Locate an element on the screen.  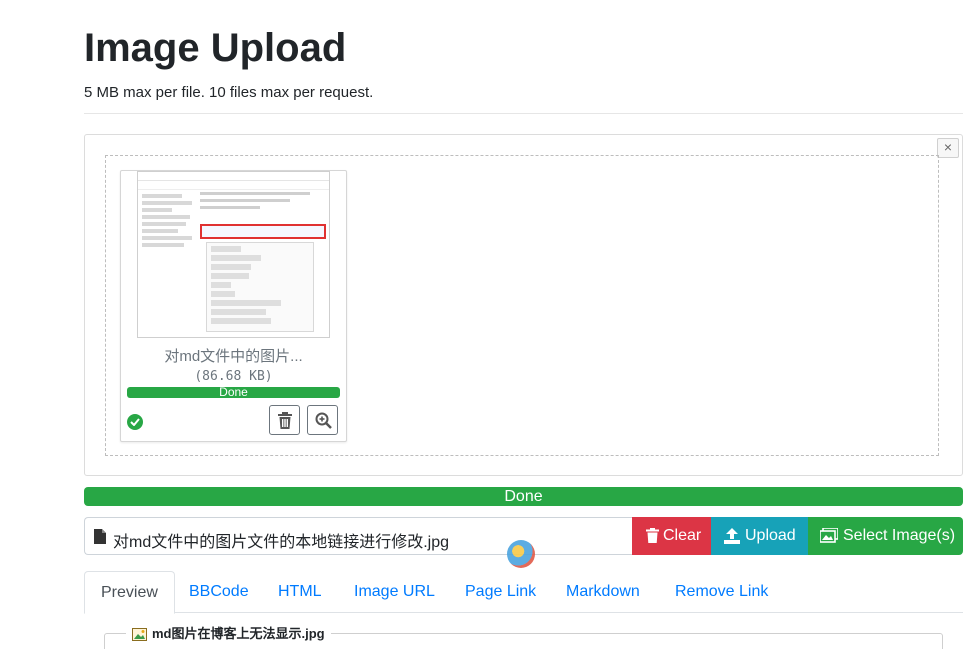
image-thumbnail is located at coordinates (233, 254).